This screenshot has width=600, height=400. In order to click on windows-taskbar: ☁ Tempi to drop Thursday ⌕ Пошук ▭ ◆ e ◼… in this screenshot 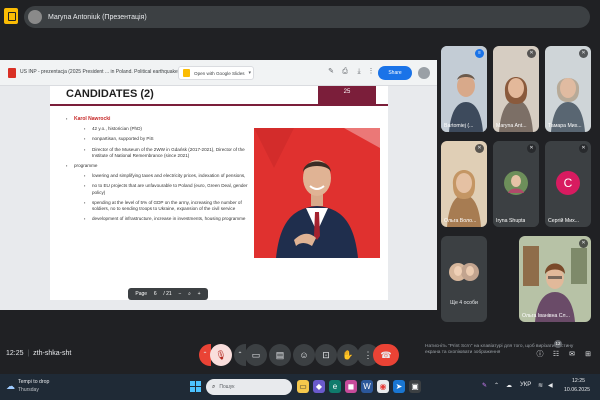, I will do `click(300, 387)`.